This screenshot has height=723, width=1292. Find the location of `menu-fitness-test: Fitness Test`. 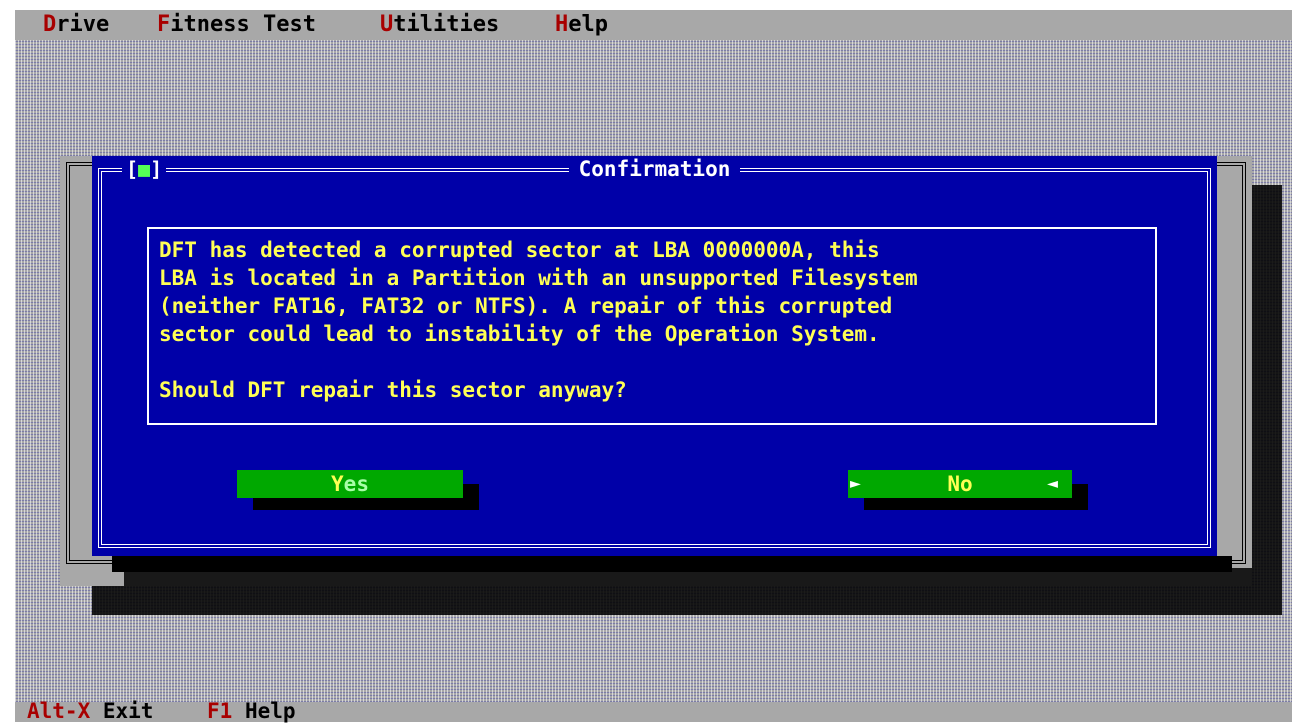

menu-fitness-test: Fitness Test is located at coordinates (236, 25).